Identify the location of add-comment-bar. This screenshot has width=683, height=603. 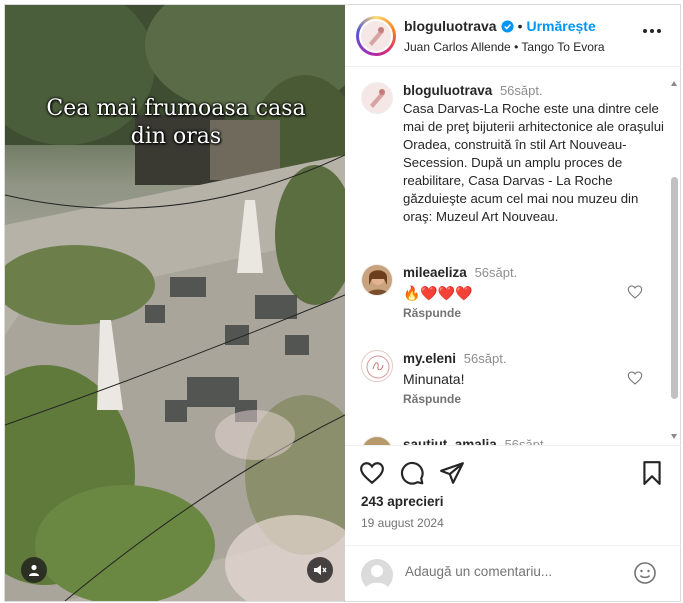
(513, 573).